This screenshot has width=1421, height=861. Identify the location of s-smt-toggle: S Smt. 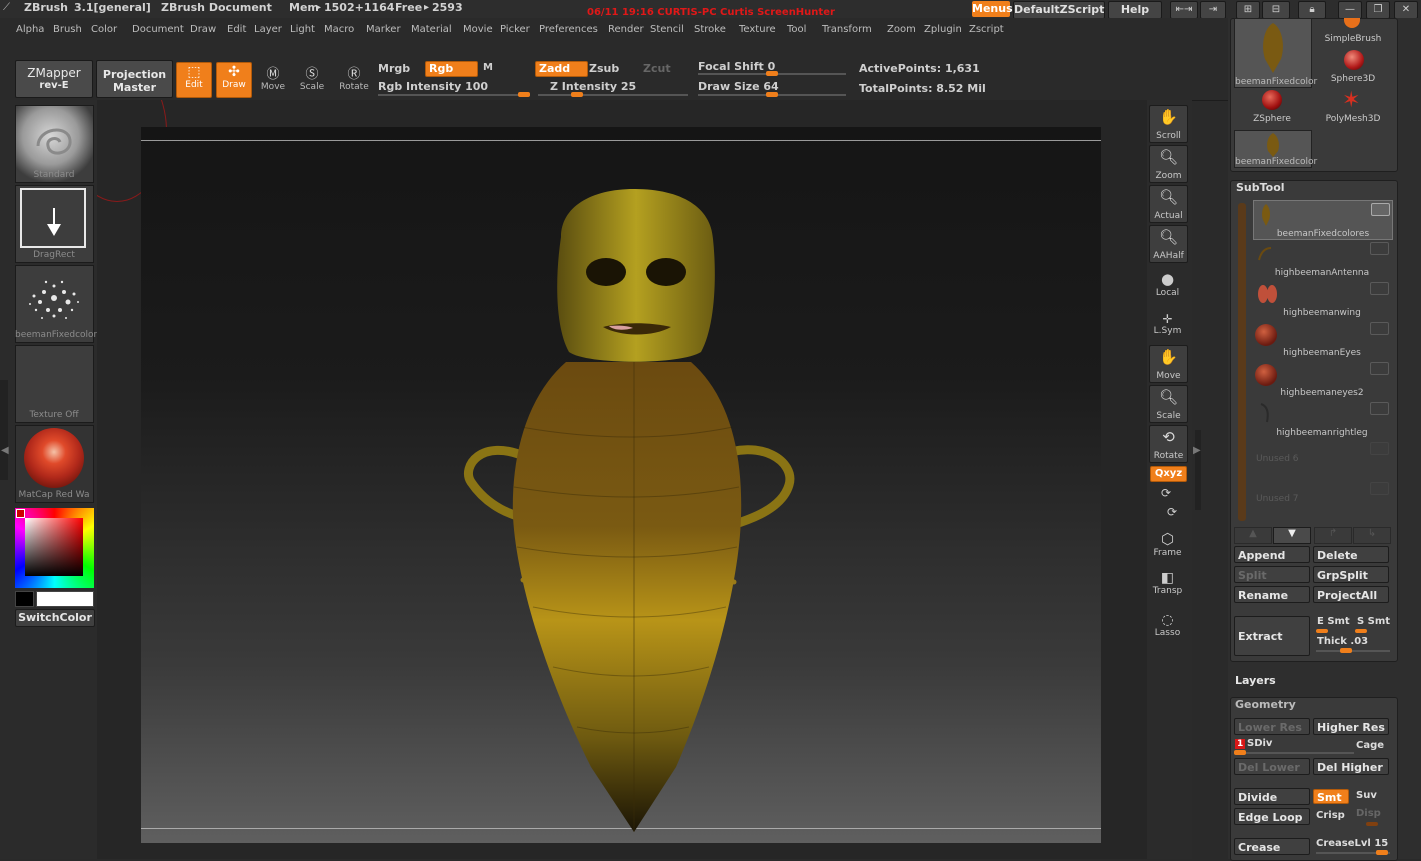
(1373, 621).